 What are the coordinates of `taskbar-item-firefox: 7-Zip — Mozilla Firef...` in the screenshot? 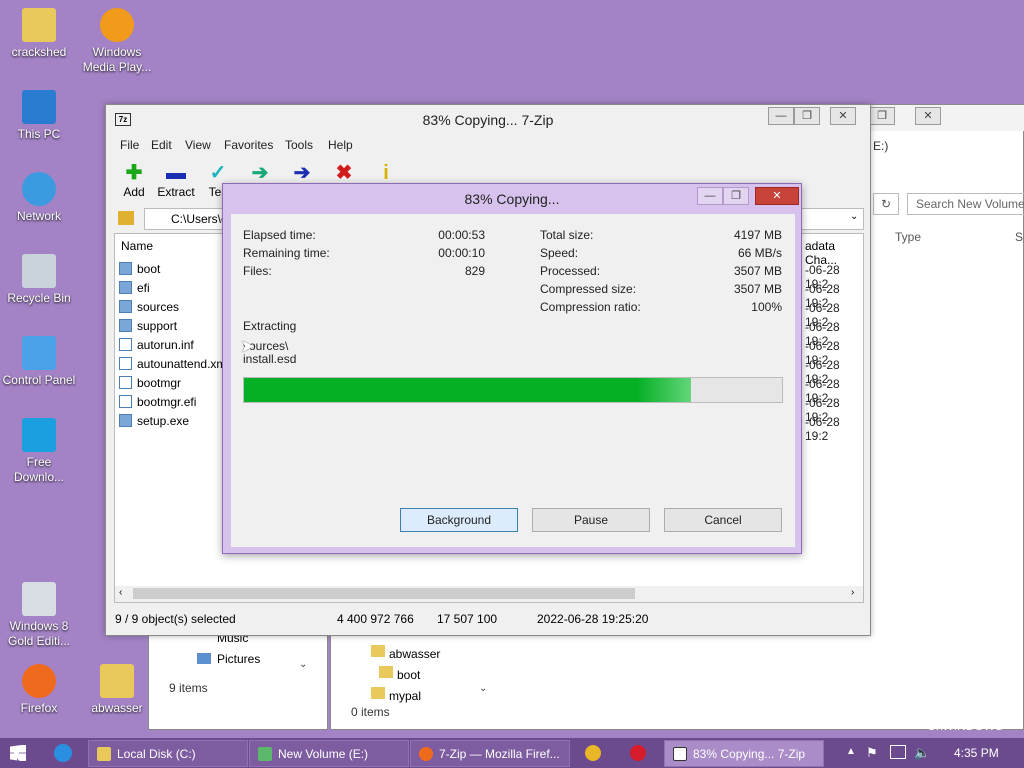 It's located at (490, 753).